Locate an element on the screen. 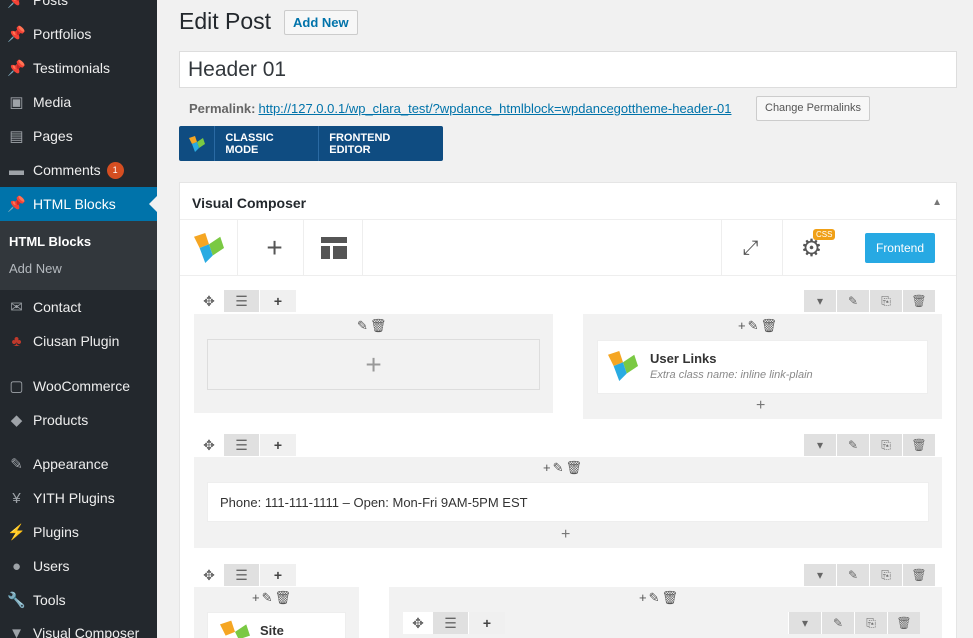 Image resolution: width=973 pixels, height=638 pixels. sidebar-item-html-blocks: 📌 HTML Blocks is located at coordinates (78, 204).